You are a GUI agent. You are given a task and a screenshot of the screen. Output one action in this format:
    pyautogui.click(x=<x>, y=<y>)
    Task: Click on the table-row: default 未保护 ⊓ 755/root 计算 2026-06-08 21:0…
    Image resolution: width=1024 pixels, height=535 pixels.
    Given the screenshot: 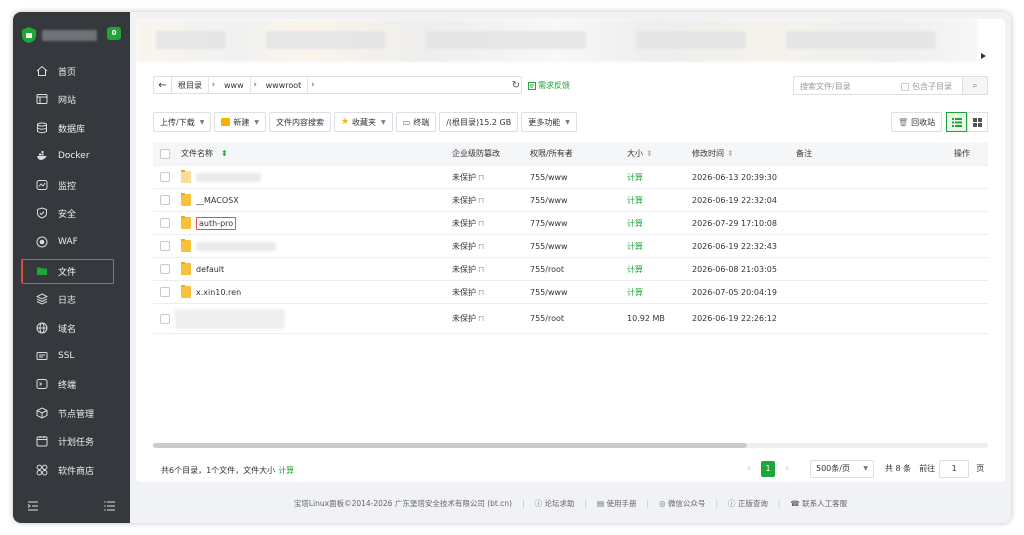 What is the action you would take?
    pyautogui.click(x=570, y=269)
    